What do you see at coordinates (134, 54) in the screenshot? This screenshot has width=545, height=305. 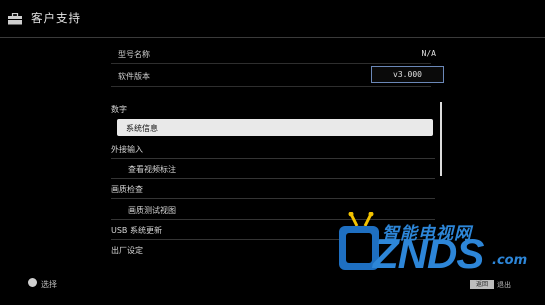 I see `model-name-label: 型号名称` at bounding box center [134, 54].